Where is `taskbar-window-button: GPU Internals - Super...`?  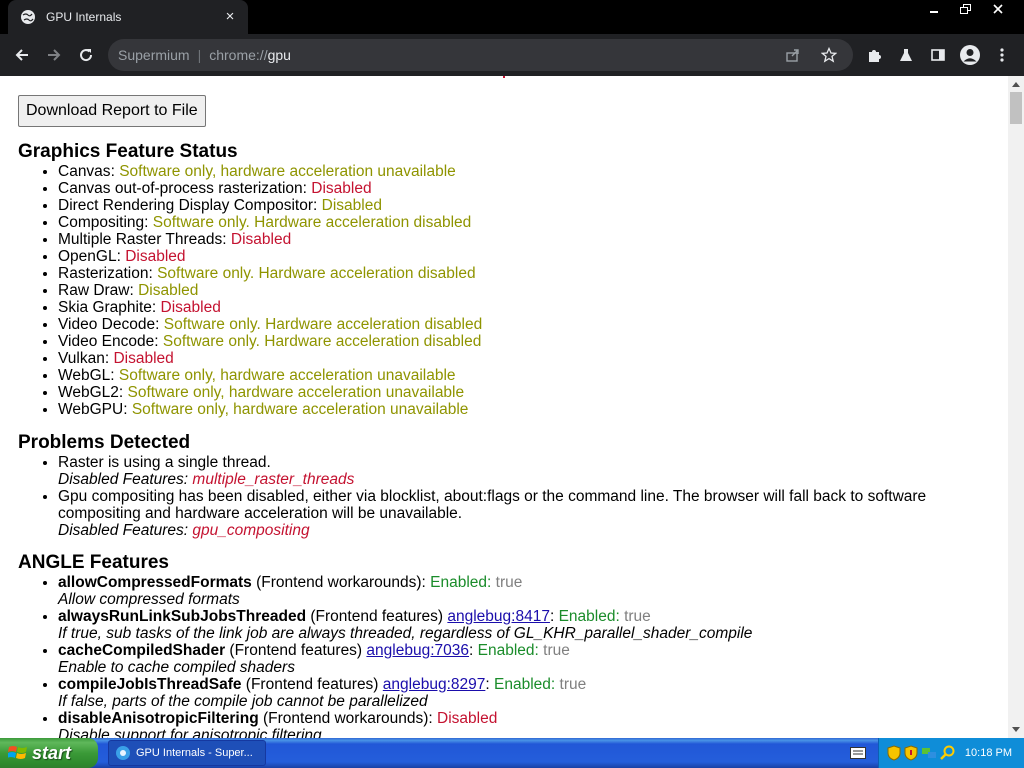
taskbar-window-button: GPU Internals - Super... is located at coordinates (187, 753).